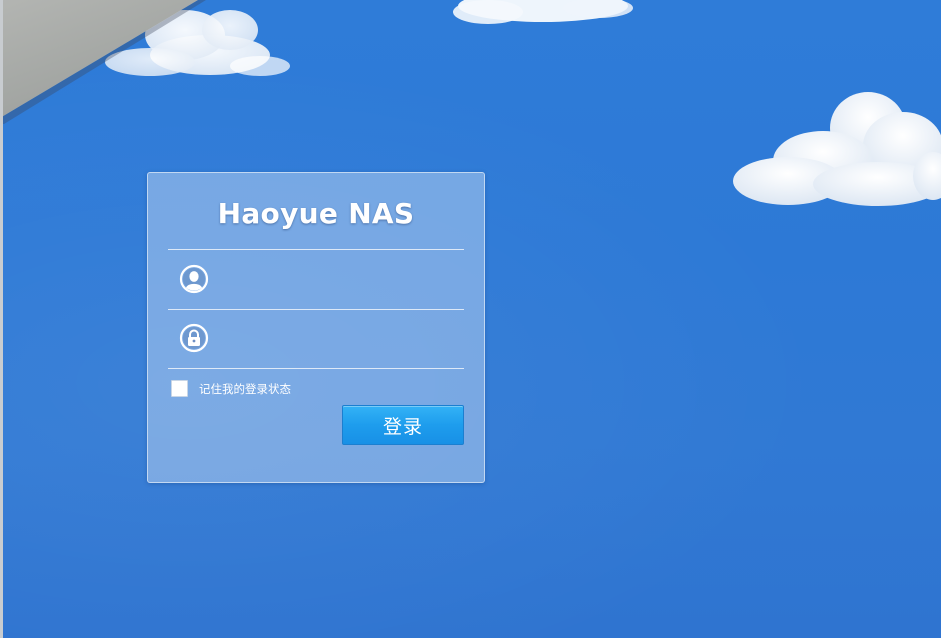 The height and width of the screenshot is (638, 941). I want to click on user-icon, so click(194, 279).